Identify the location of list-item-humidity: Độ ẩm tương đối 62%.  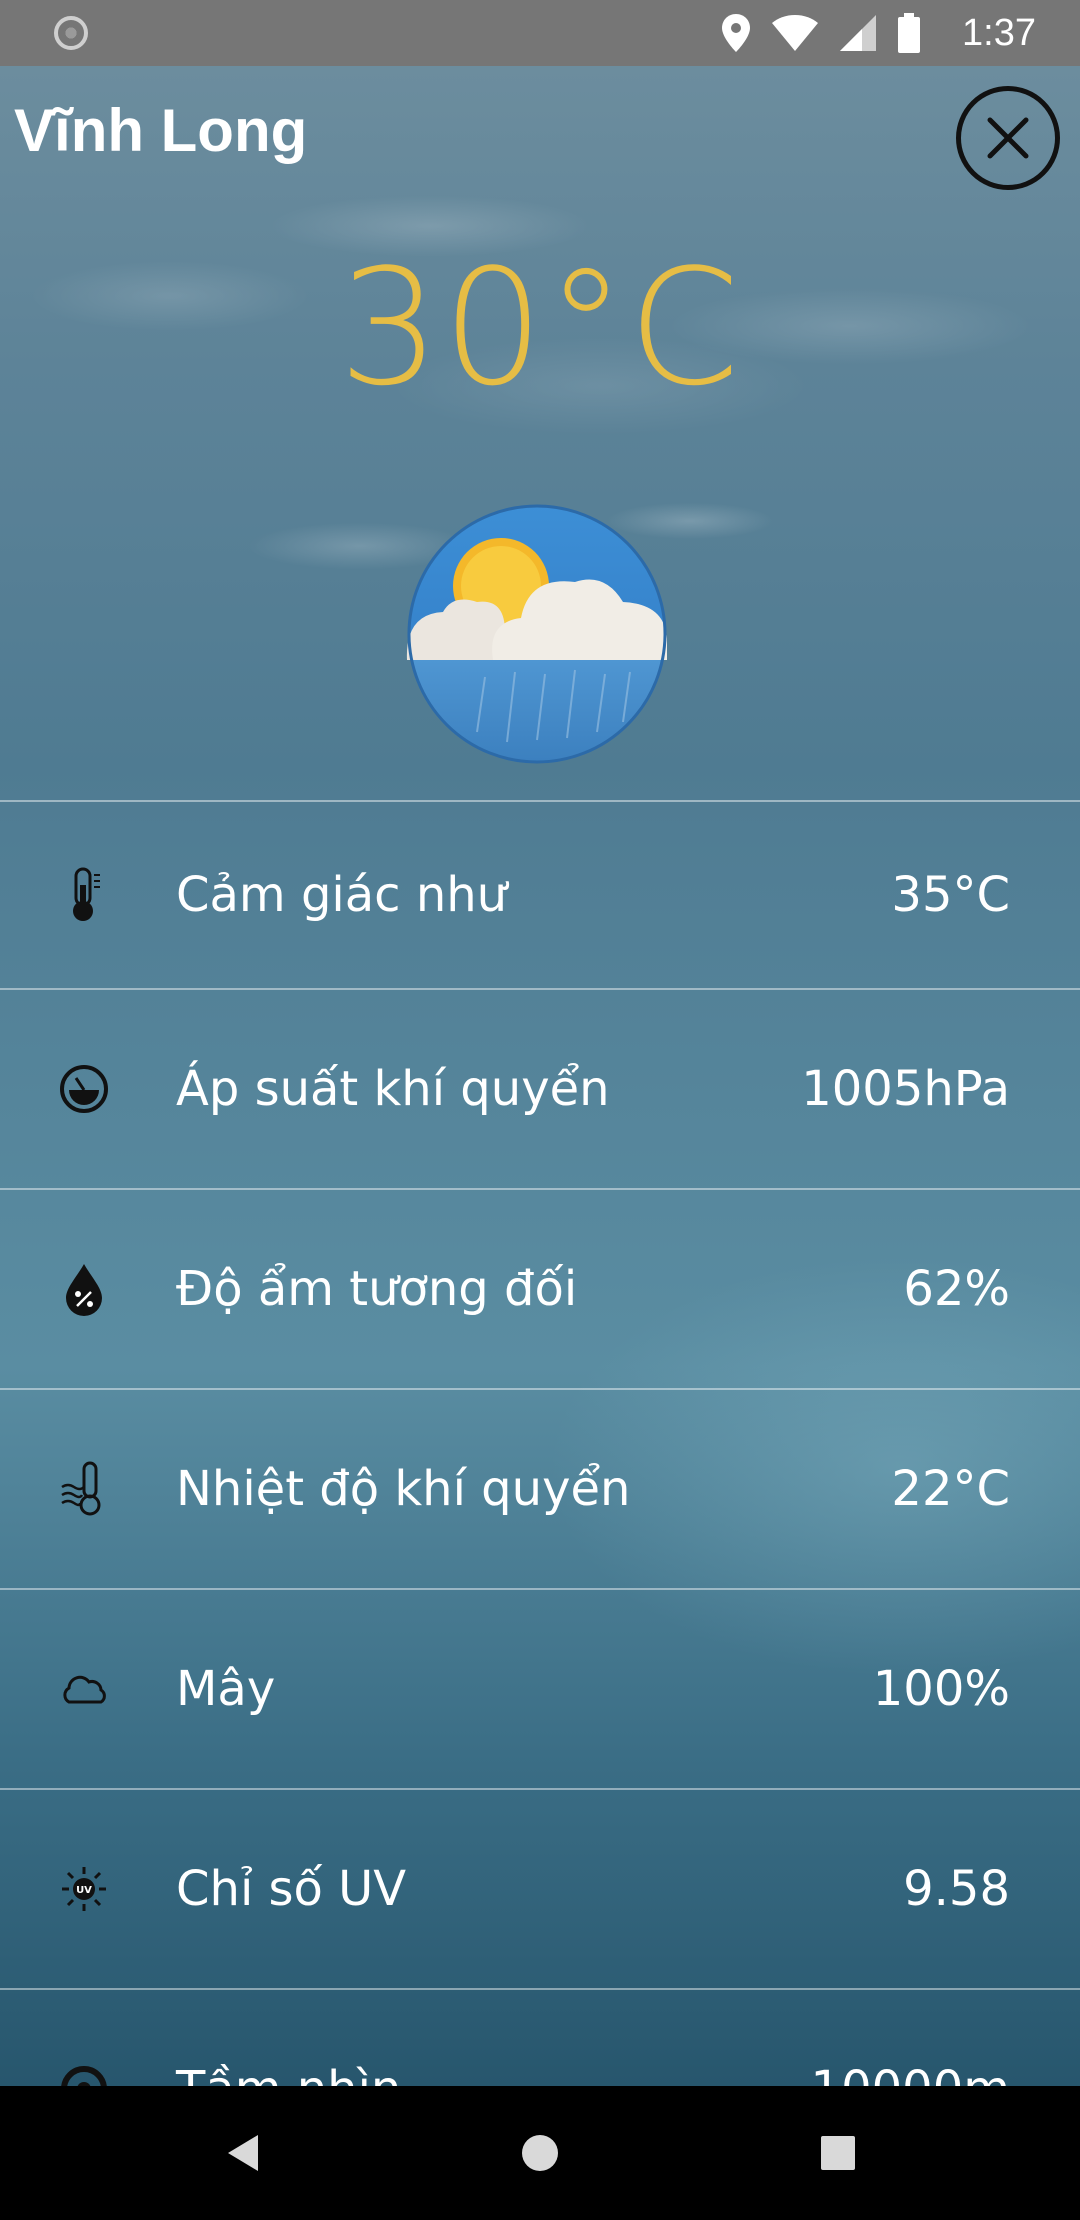
(540, 1288).